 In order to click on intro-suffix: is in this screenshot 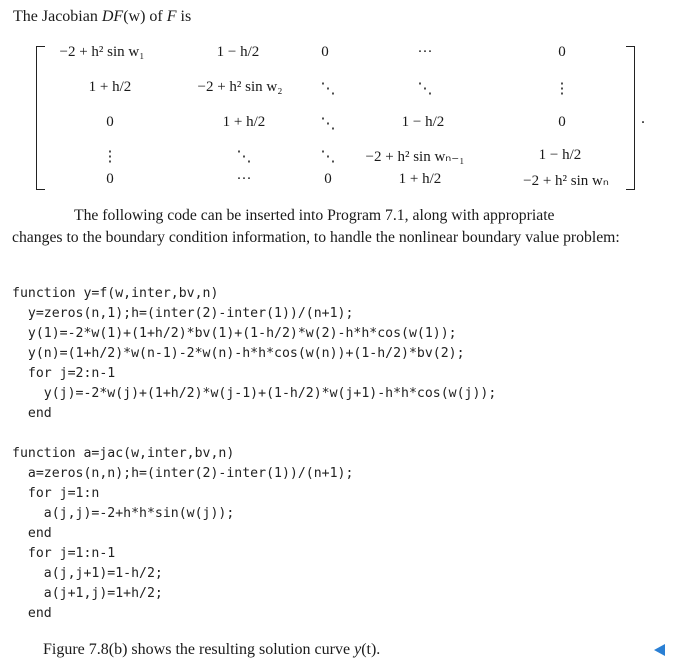, I will do `click(184, 16)`.